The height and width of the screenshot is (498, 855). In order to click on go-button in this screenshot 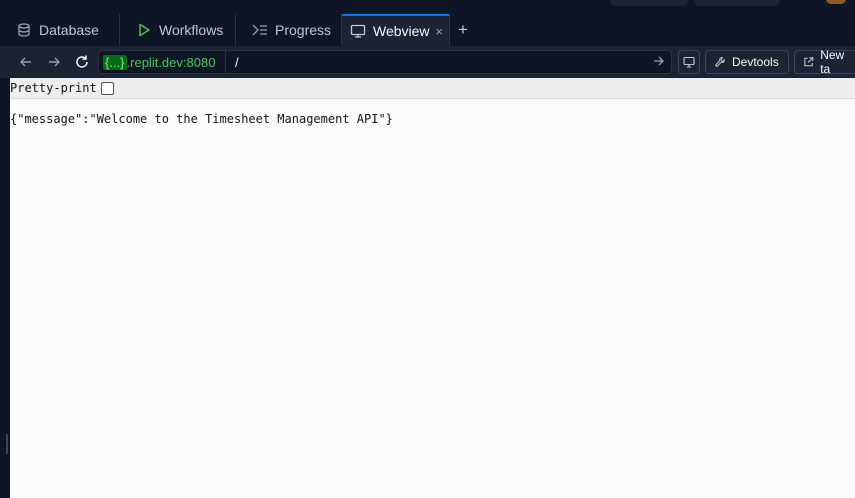, I will do `click(659, 63)`.